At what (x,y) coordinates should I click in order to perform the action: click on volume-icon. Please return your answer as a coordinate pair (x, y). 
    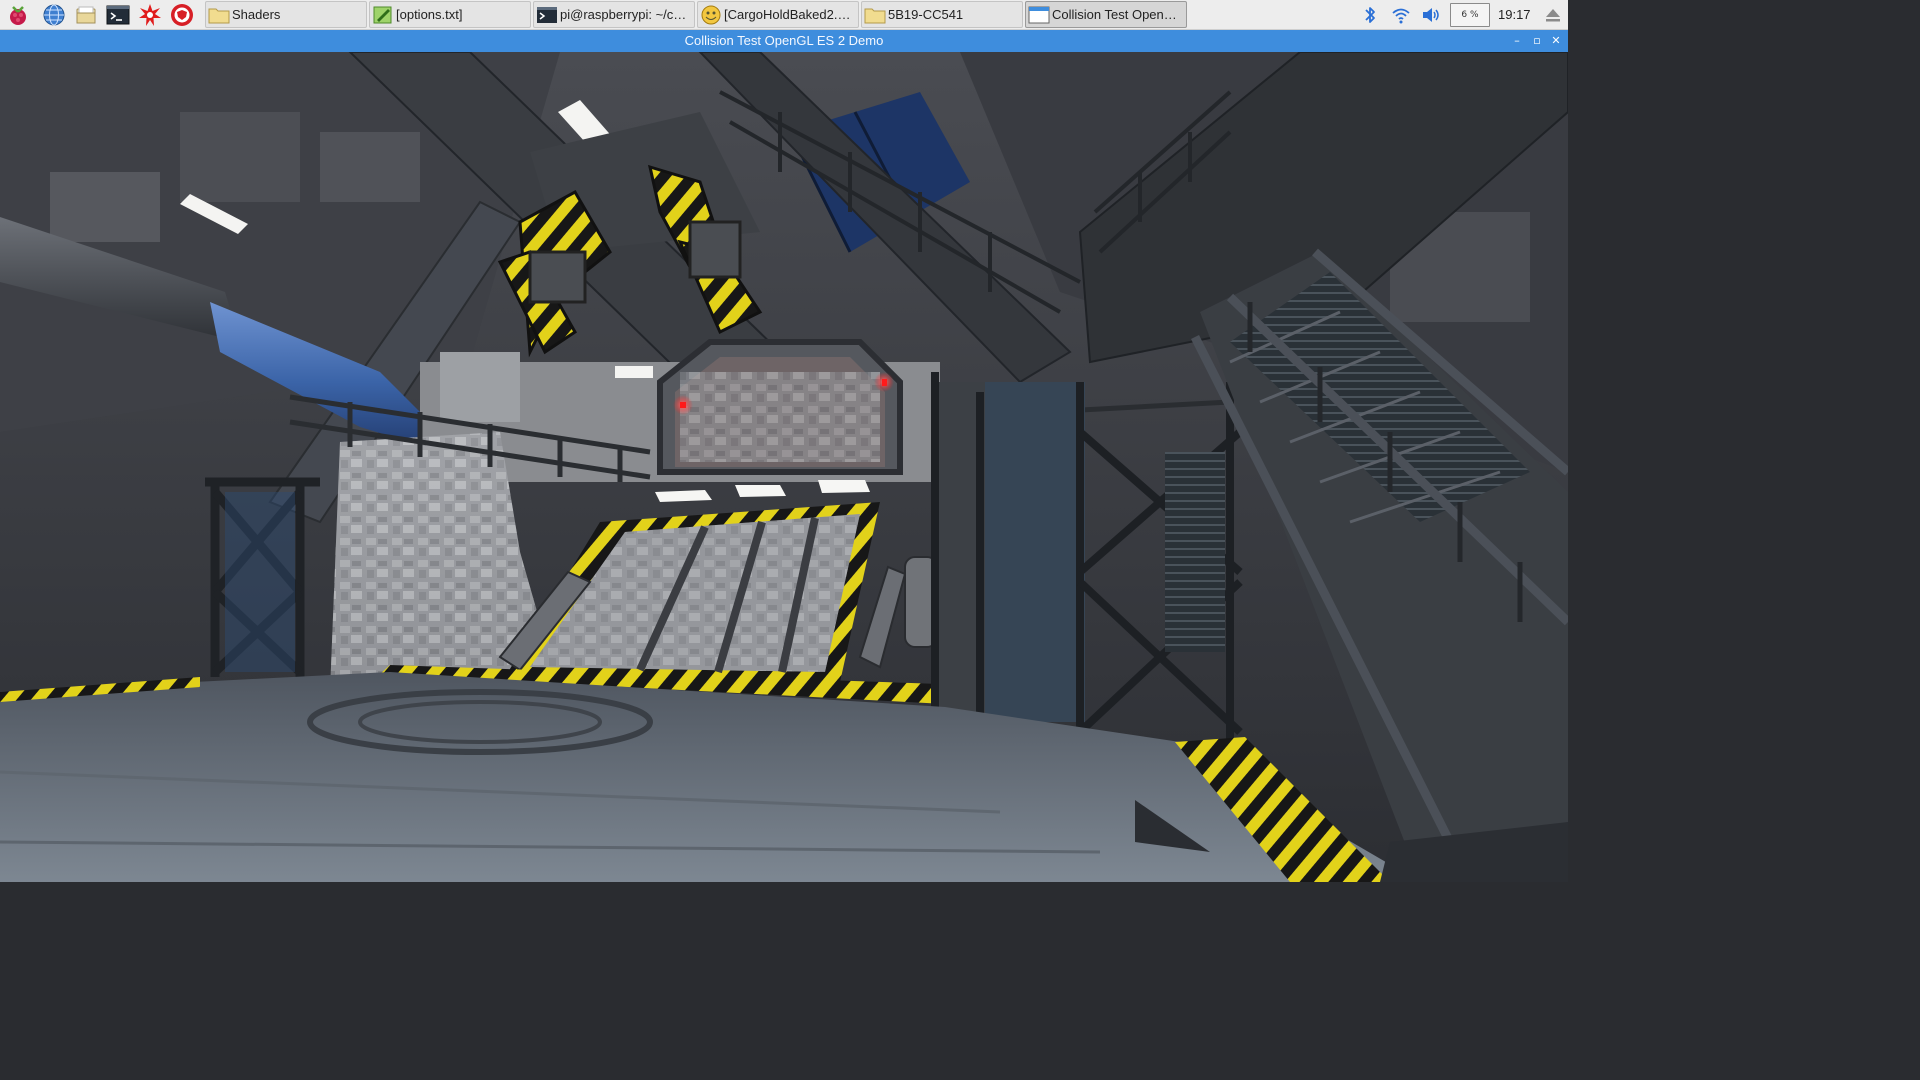
    Looking at the image, I should click on (1431, 15).